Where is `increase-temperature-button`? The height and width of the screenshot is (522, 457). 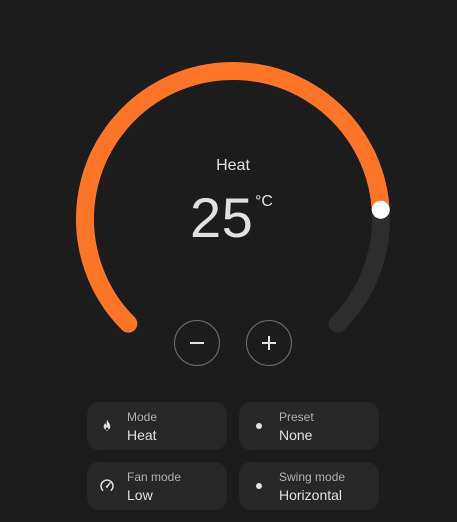
increase-temperature-button is located at coordinates (269, 343).